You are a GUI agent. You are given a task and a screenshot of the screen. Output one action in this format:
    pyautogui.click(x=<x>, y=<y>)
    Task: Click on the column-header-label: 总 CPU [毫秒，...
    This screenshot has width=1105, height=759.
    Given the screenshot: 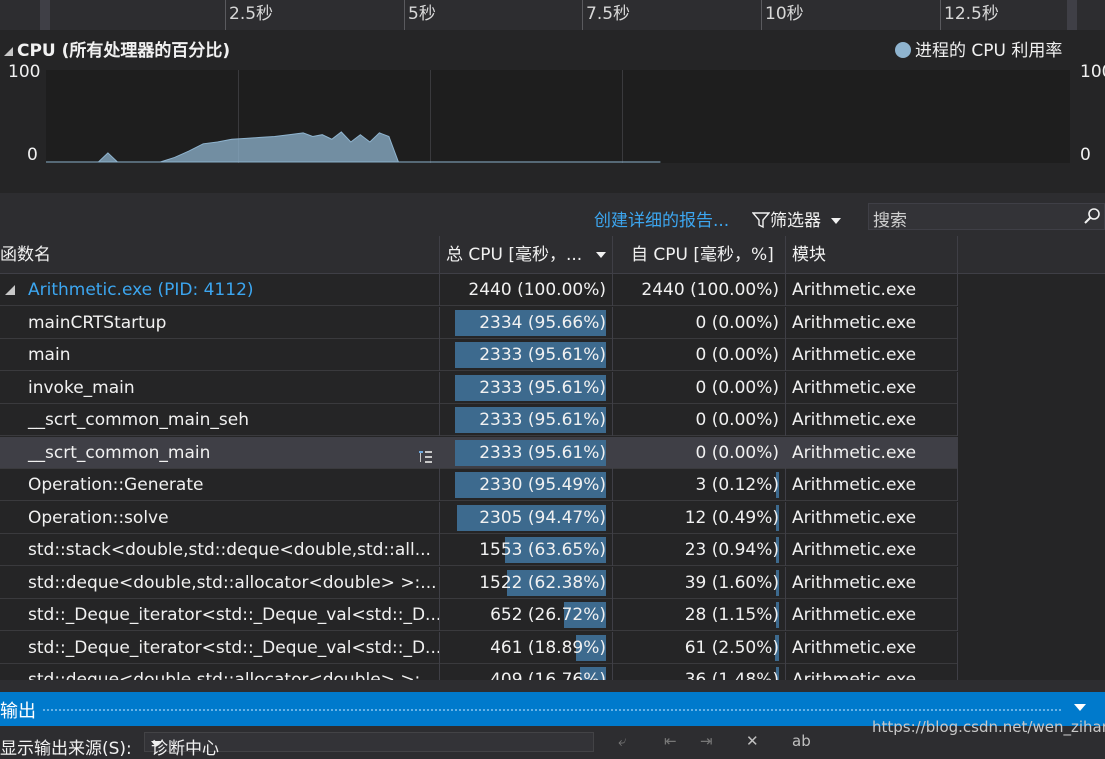 What is the action you would take?
    pyautogui.click(x=514, y=255)
    